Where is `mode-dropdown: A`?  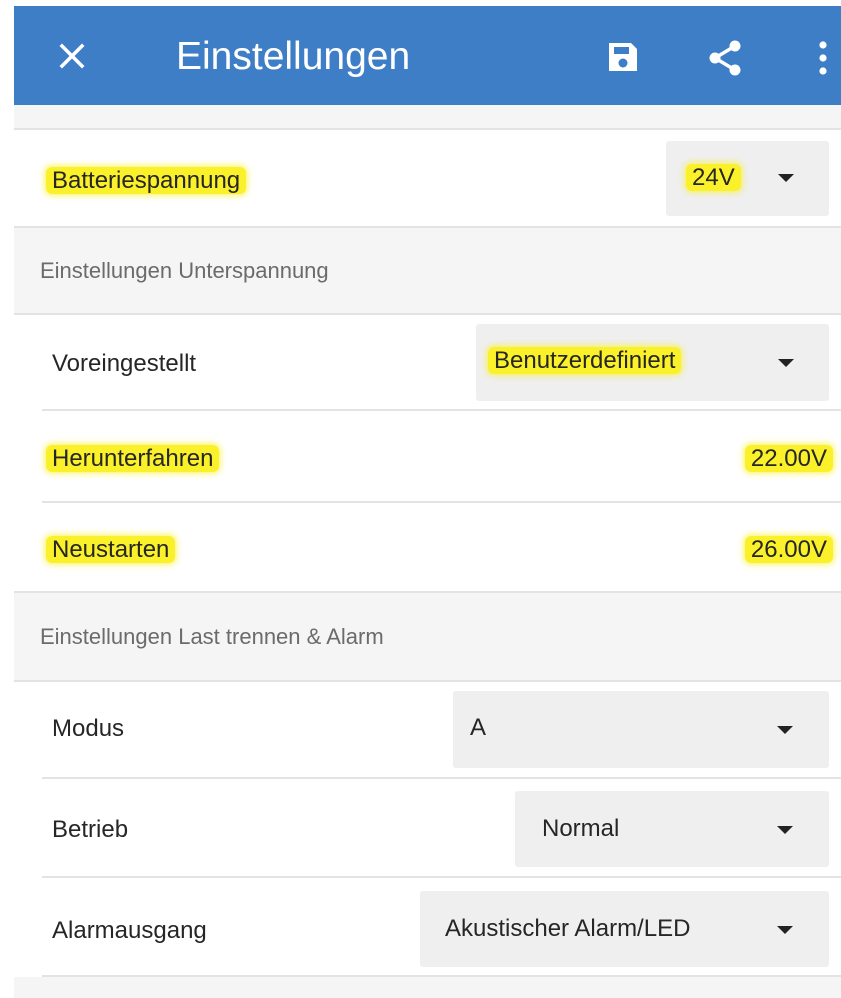
mode-dropdown: A is located at coordinates (641, 729).